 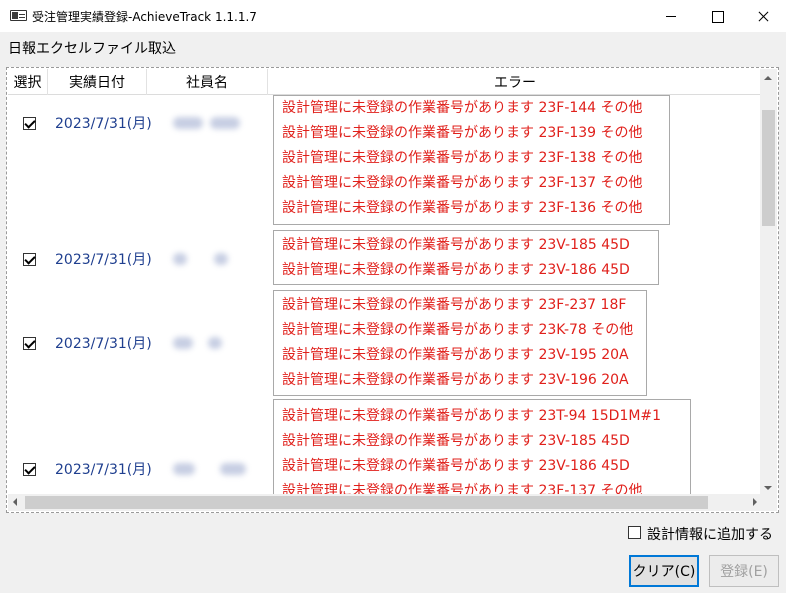 I want to click on column-header-select: 選択, so click(x=28, y=82).